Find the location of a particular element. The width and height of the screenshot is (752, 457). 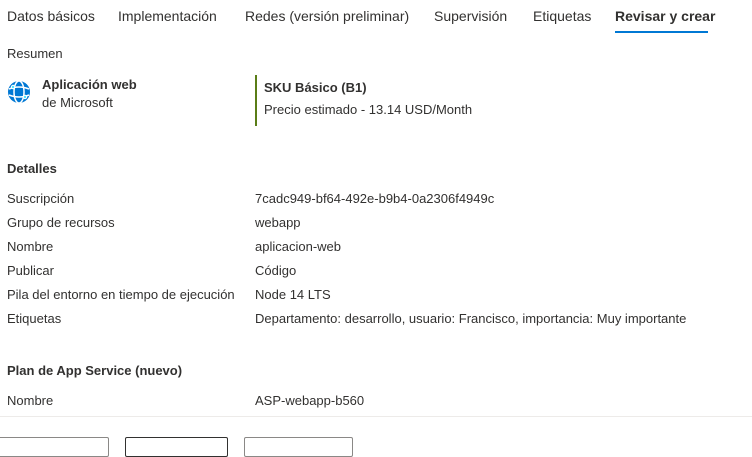

web-app-globe-icon is located at coordinates (19, 92).